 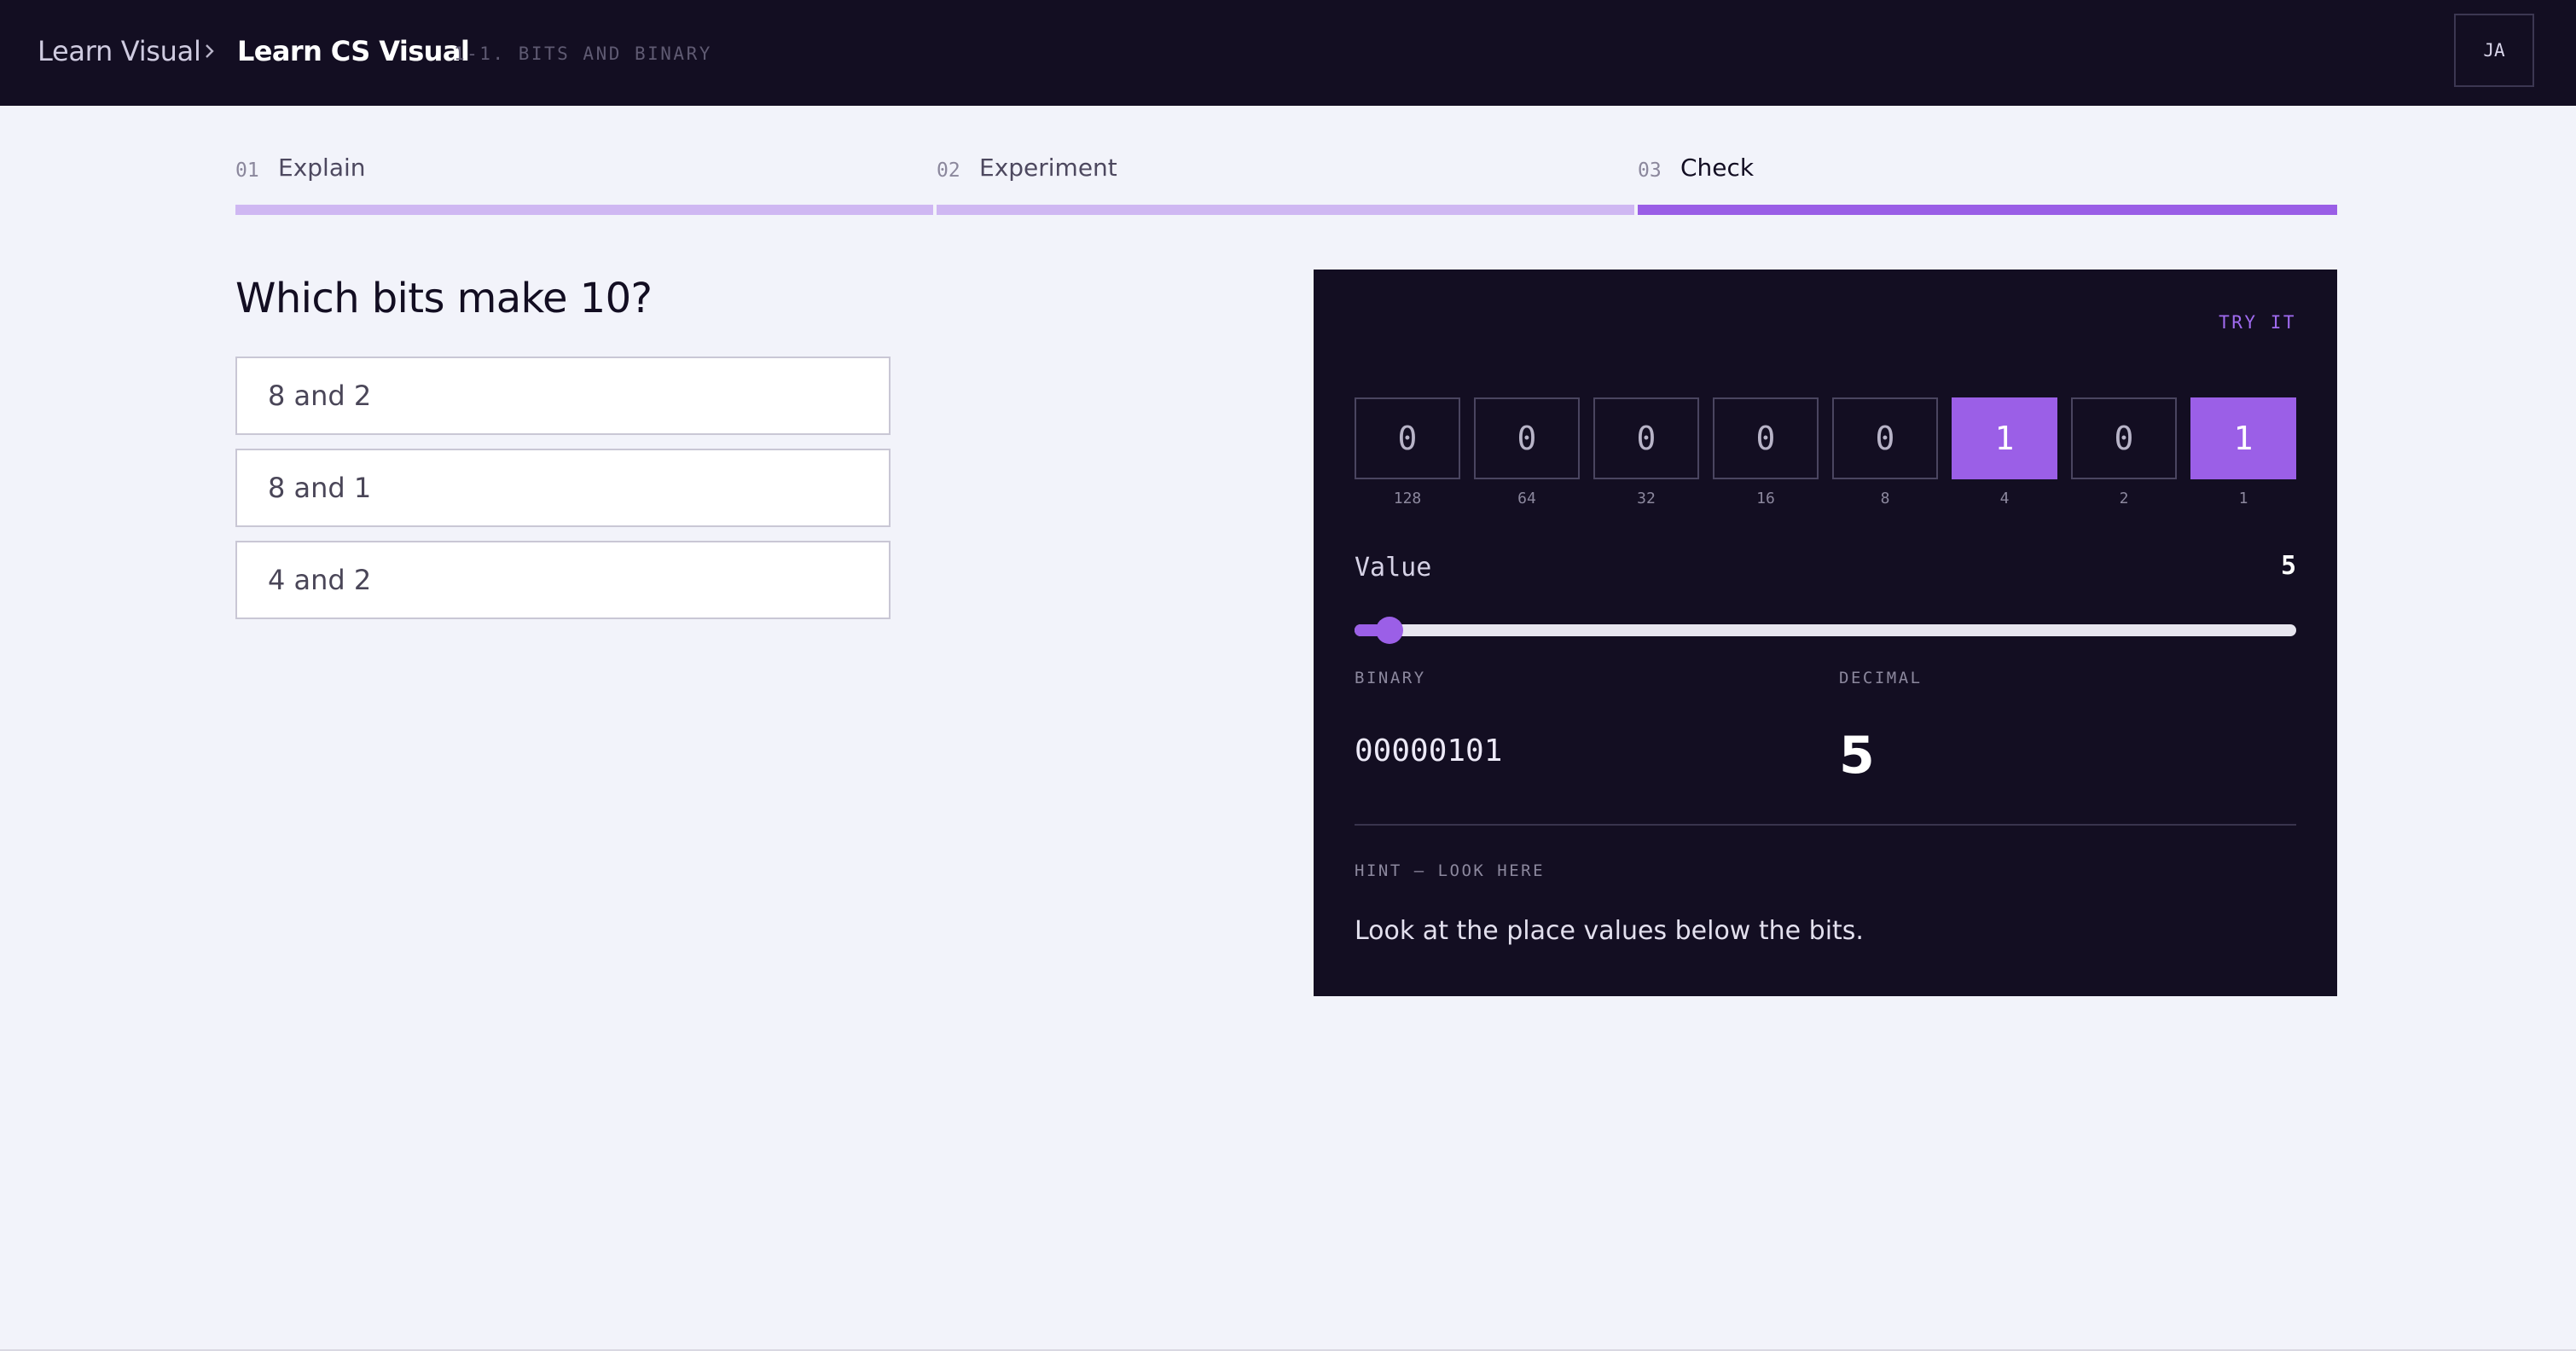 What do you see at coordinates (1650, 171) in the screenshot?
I see `step-number: 03` at bounding box center [1650, 171].